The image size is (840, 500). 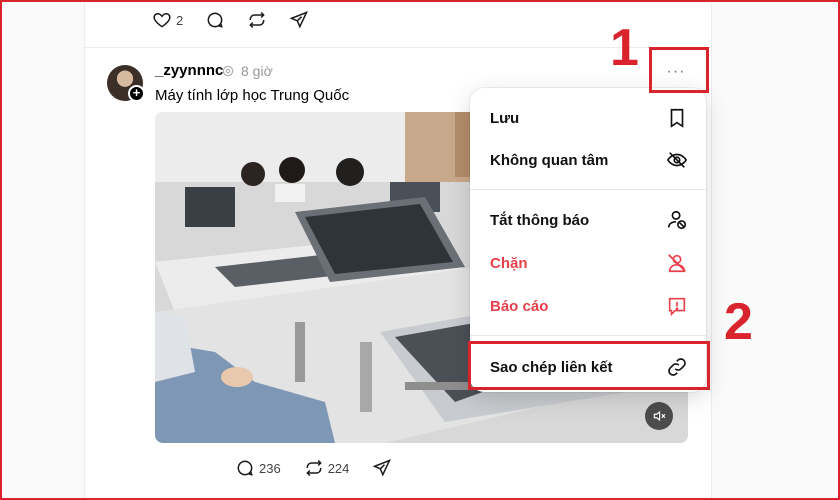 What do you see at coordinates (270, 468) in the screenshot?
I see `reply-count: 236` at bounding box center [270, 468].